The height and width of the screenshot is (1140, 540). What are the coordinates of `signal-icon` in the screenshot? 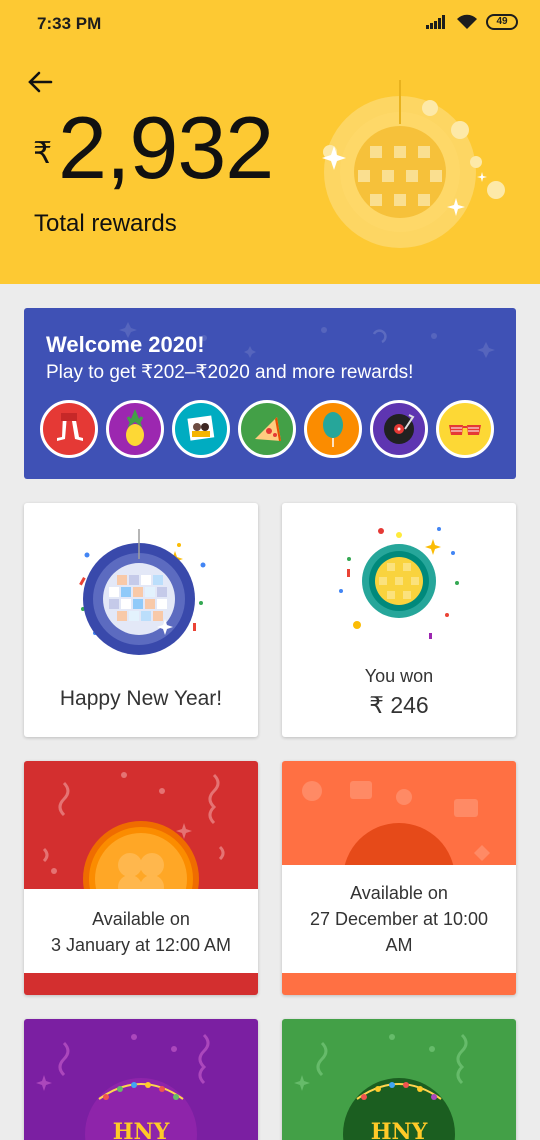 It's located at (435, 22).